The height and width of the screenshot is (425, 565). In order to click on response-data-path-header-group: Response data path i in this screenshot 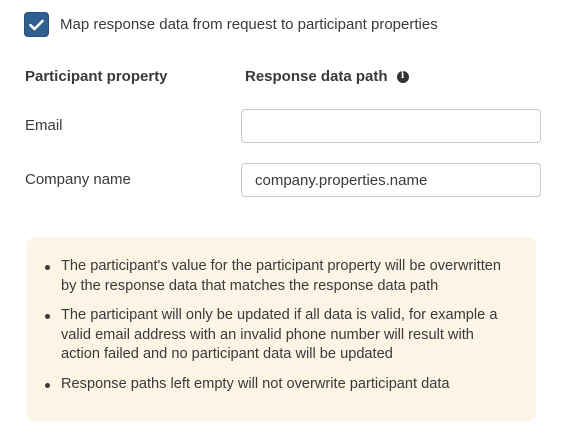, I will do `click(327, 76)`.